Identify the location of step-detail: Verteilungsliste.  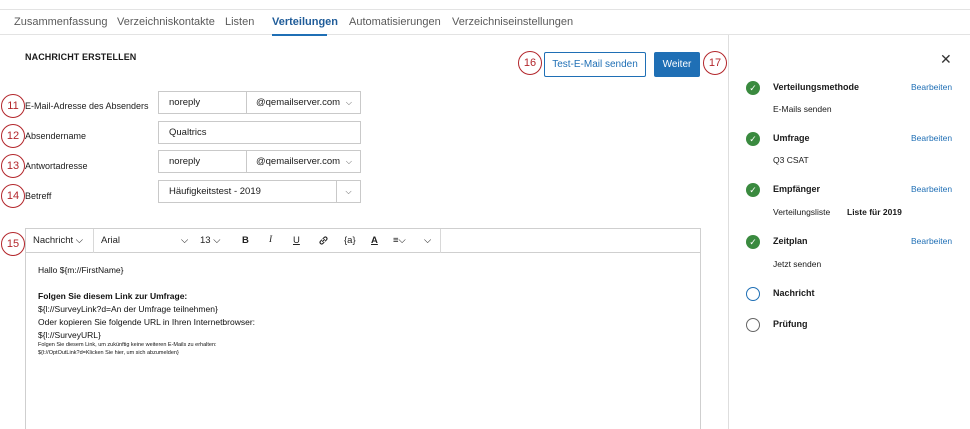
(802, 212).